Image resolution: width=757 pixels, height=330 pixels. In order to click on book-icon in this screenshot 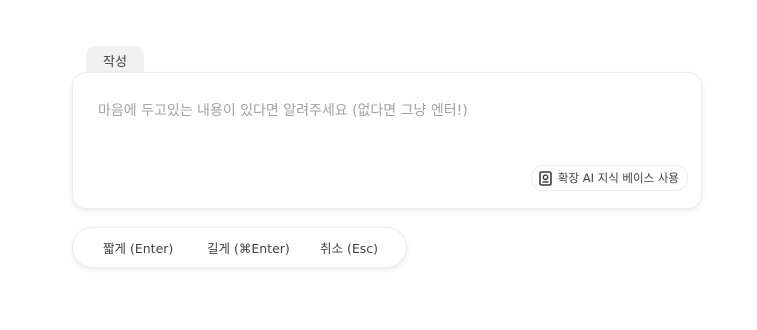, I will do `click(545, 178)`.